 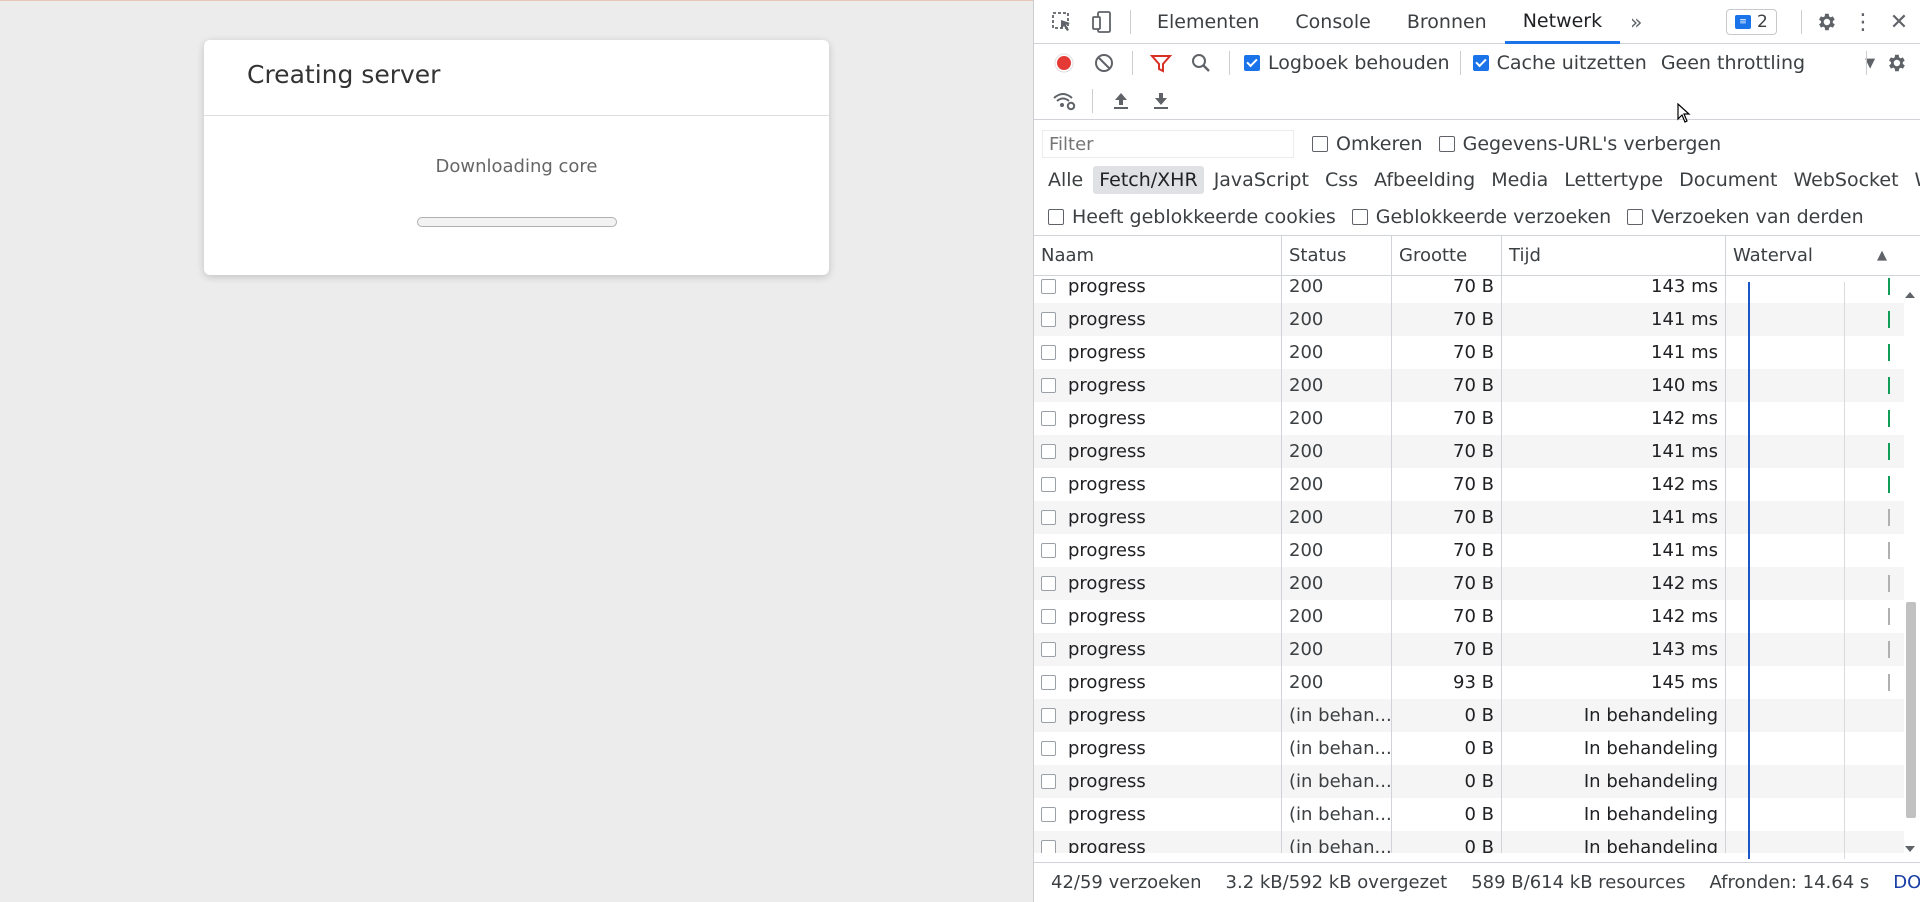 What do you see at coordinates (1910, 849) in the screenshot?
I see `scroll-down-icon` at bounding box center [1910, 849].